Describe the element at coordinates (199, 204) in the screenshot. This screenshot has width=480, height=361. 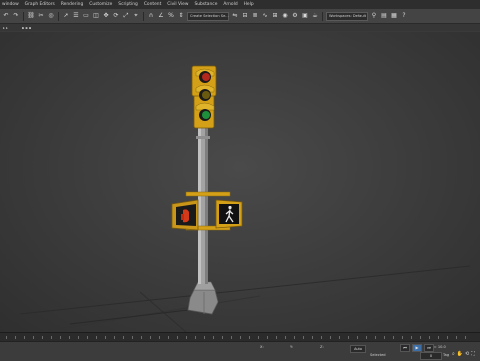
I see `pole-shaft-highlight` at that location.